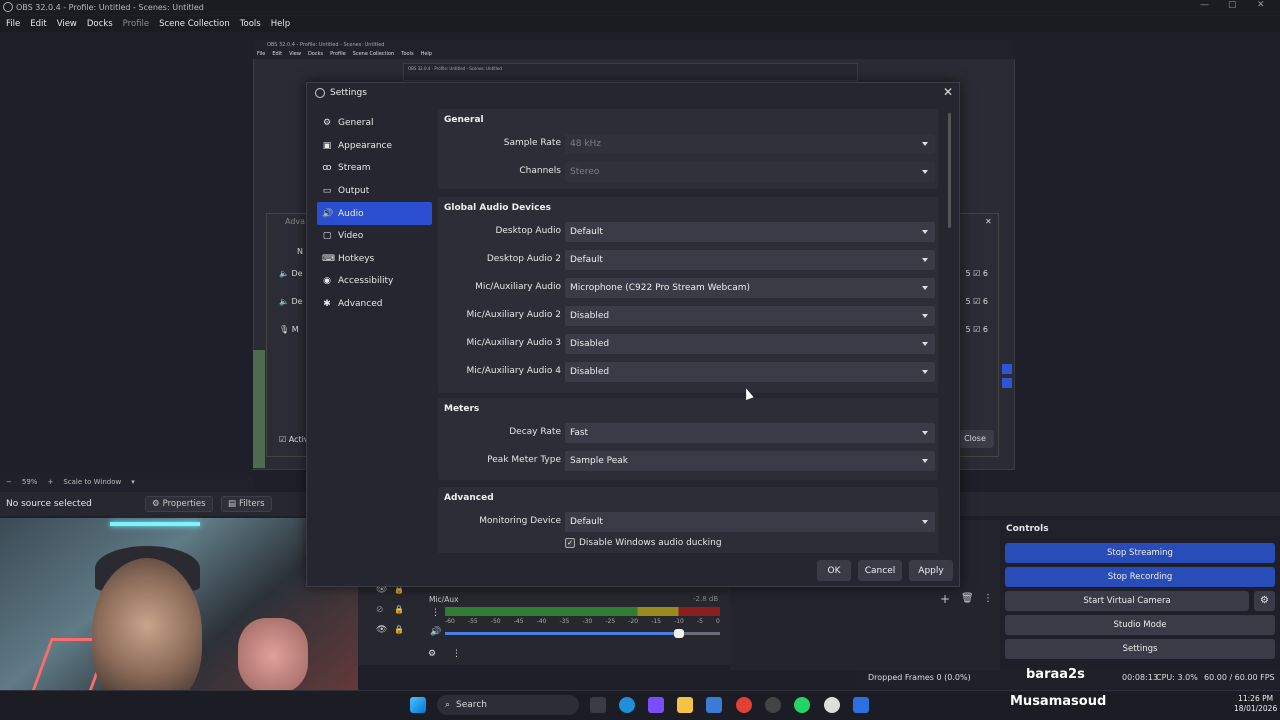 The image size is (1280, 720). What do you see at coordinates (374, 146) in the screenshot?
I see `nav-appearance: ▣ Appearance` at bounding box center [374, 146].